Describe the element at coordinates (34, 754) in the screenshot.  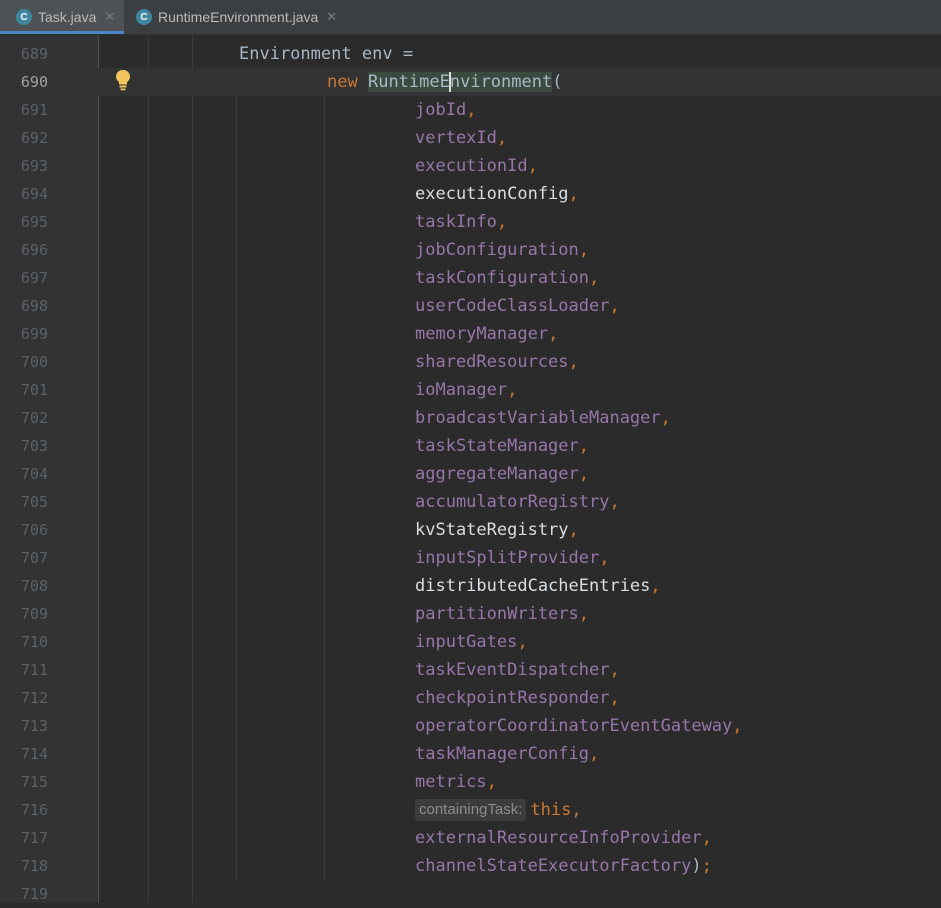
I see `line-number: 714` at that location.